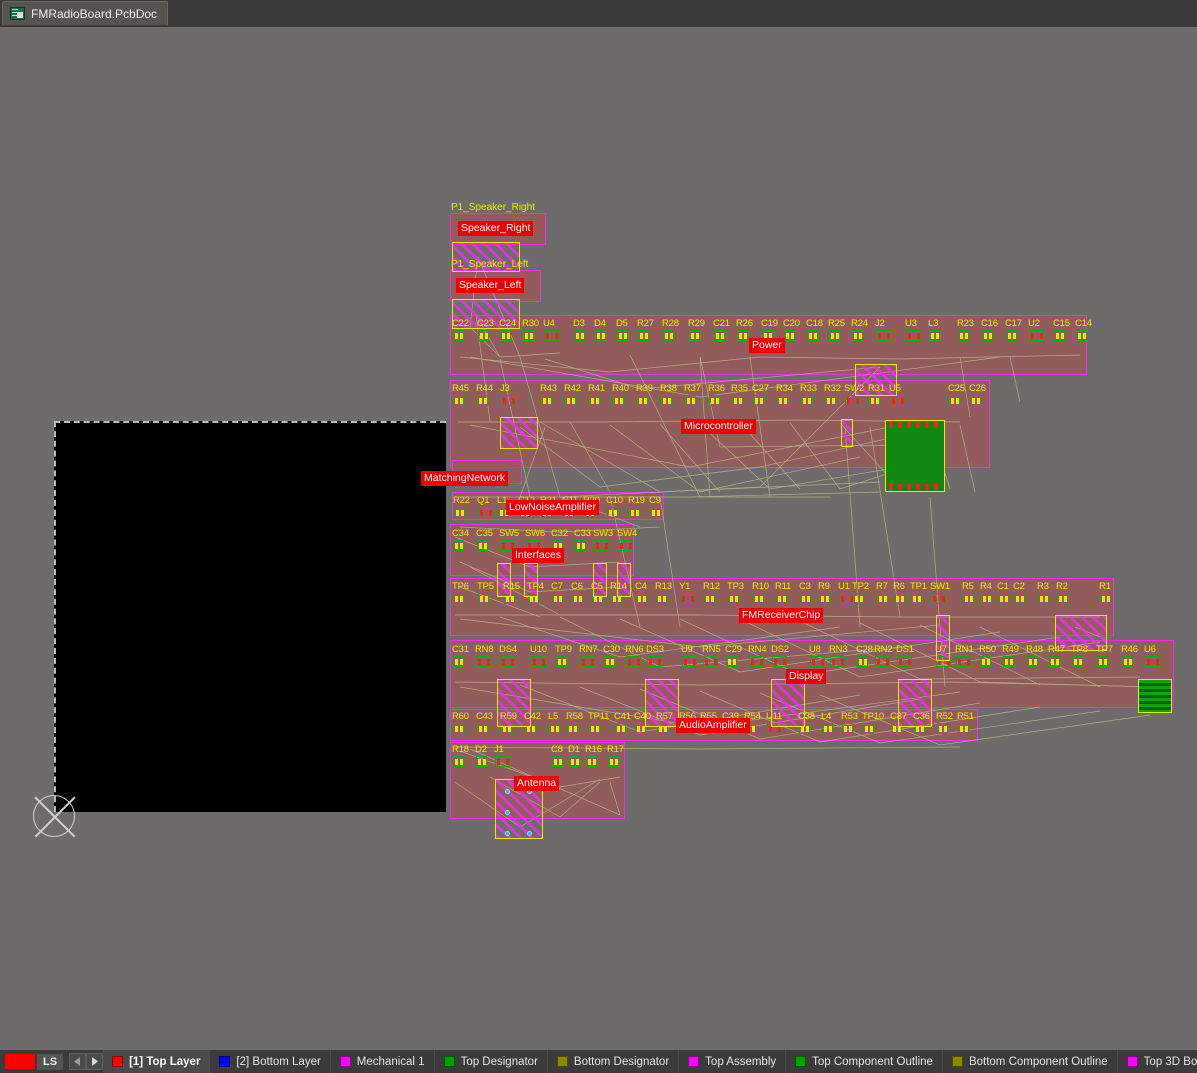 This screenshot has height=1073, width=1197. I want to click on footprint-c26, so click(975, 400).